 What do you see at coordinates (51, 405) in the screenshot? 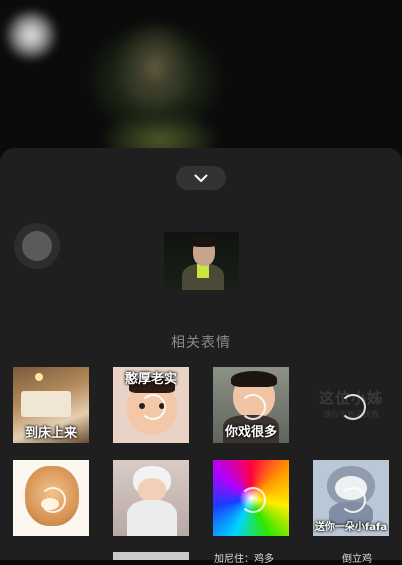
I see `sticker-tile: 到床上来` at bounding box center [51, 405].